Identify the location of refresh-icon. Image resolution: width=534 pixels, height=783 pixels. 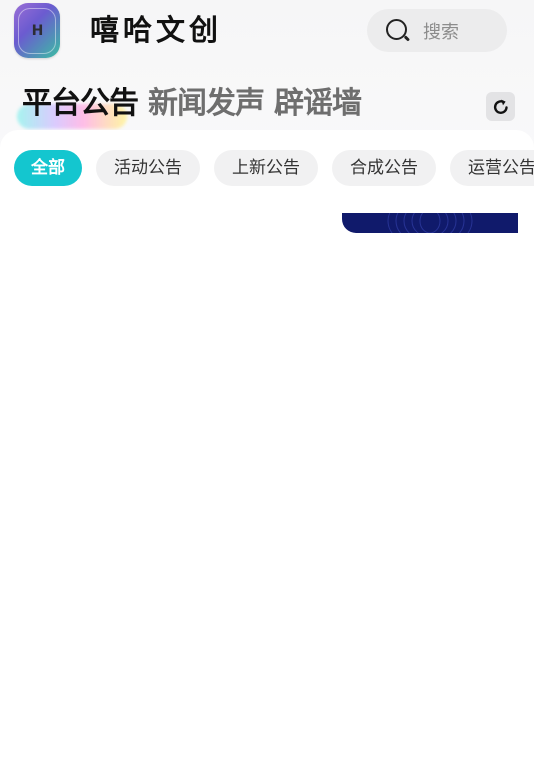
(500, 106).